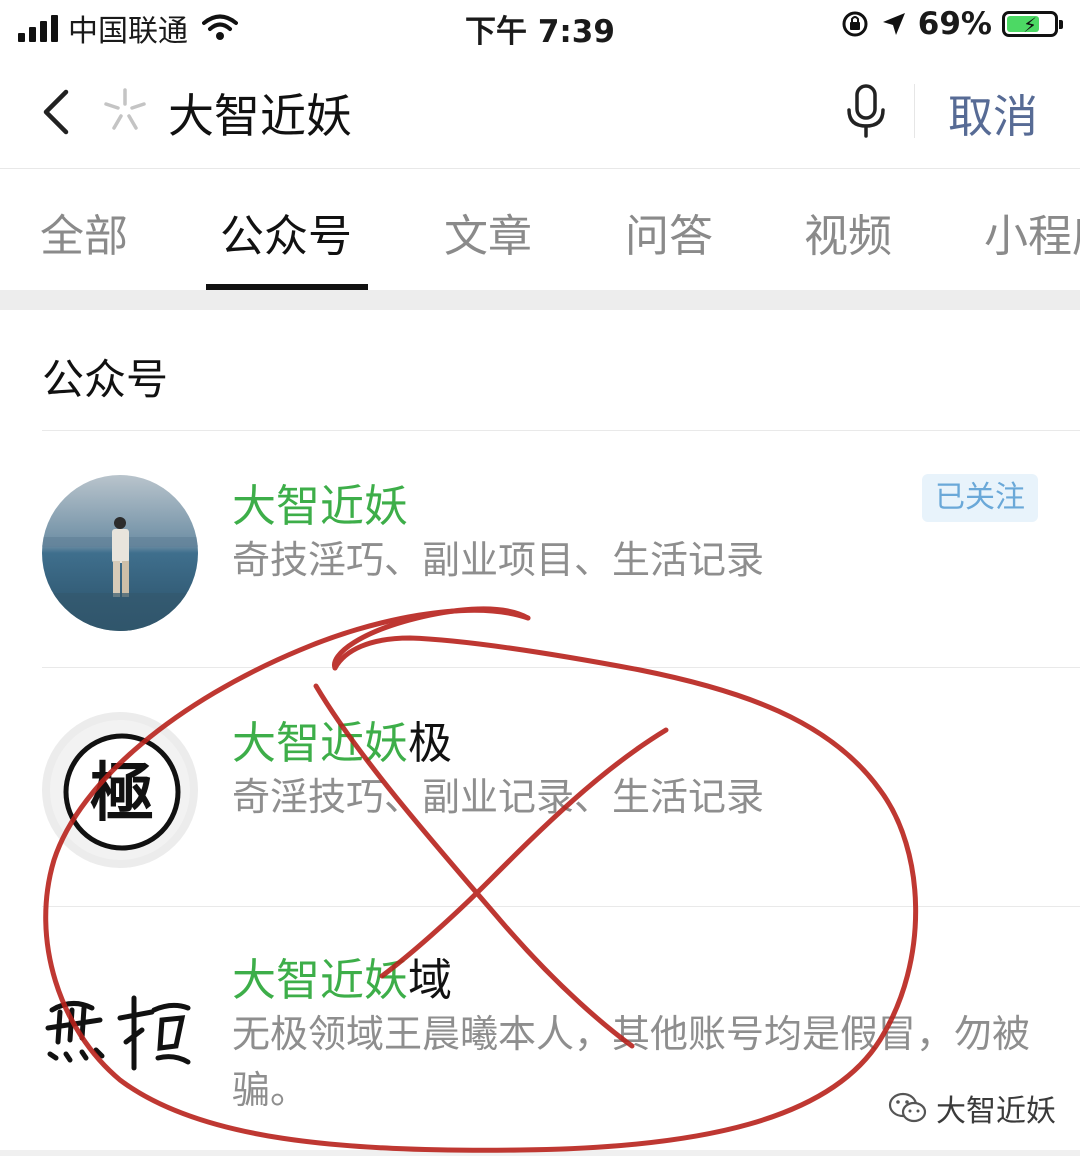  I want to click on bottom-edge, so click(540, 1153).